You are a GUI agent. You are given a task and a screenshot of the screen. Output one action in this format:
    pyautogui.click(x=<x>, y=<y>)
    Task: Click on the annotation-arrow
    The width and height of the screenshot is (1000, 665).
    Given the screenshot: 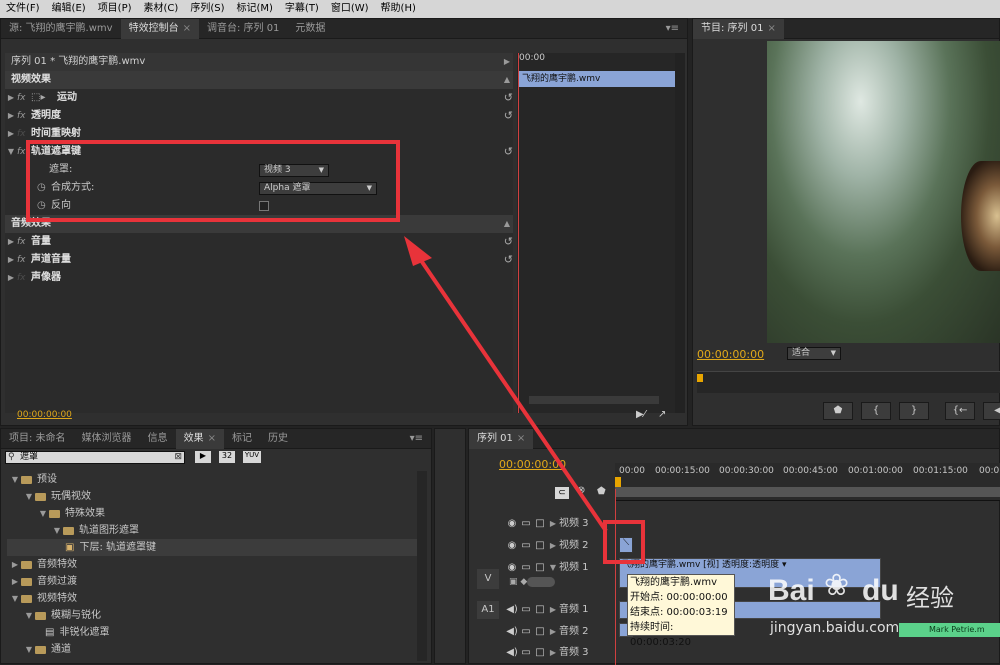 What is the action you would take?
    pyautogui.click(x=506, y=384)
    